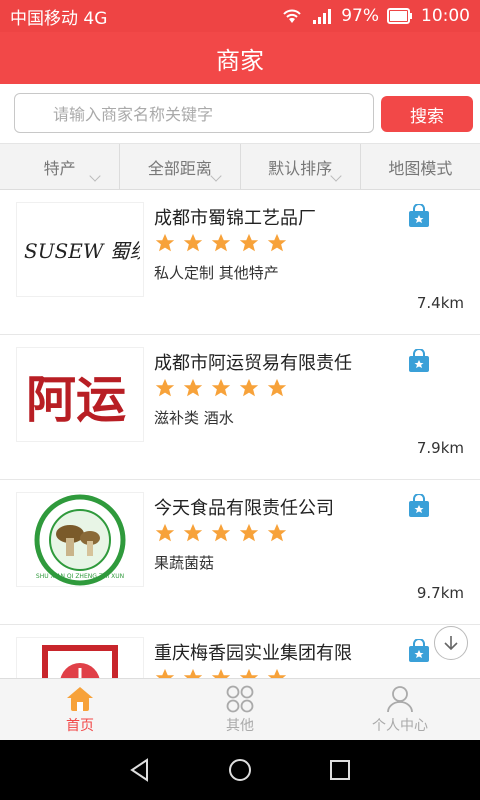  I want to click on system-nav-bar, so click(240, 770).